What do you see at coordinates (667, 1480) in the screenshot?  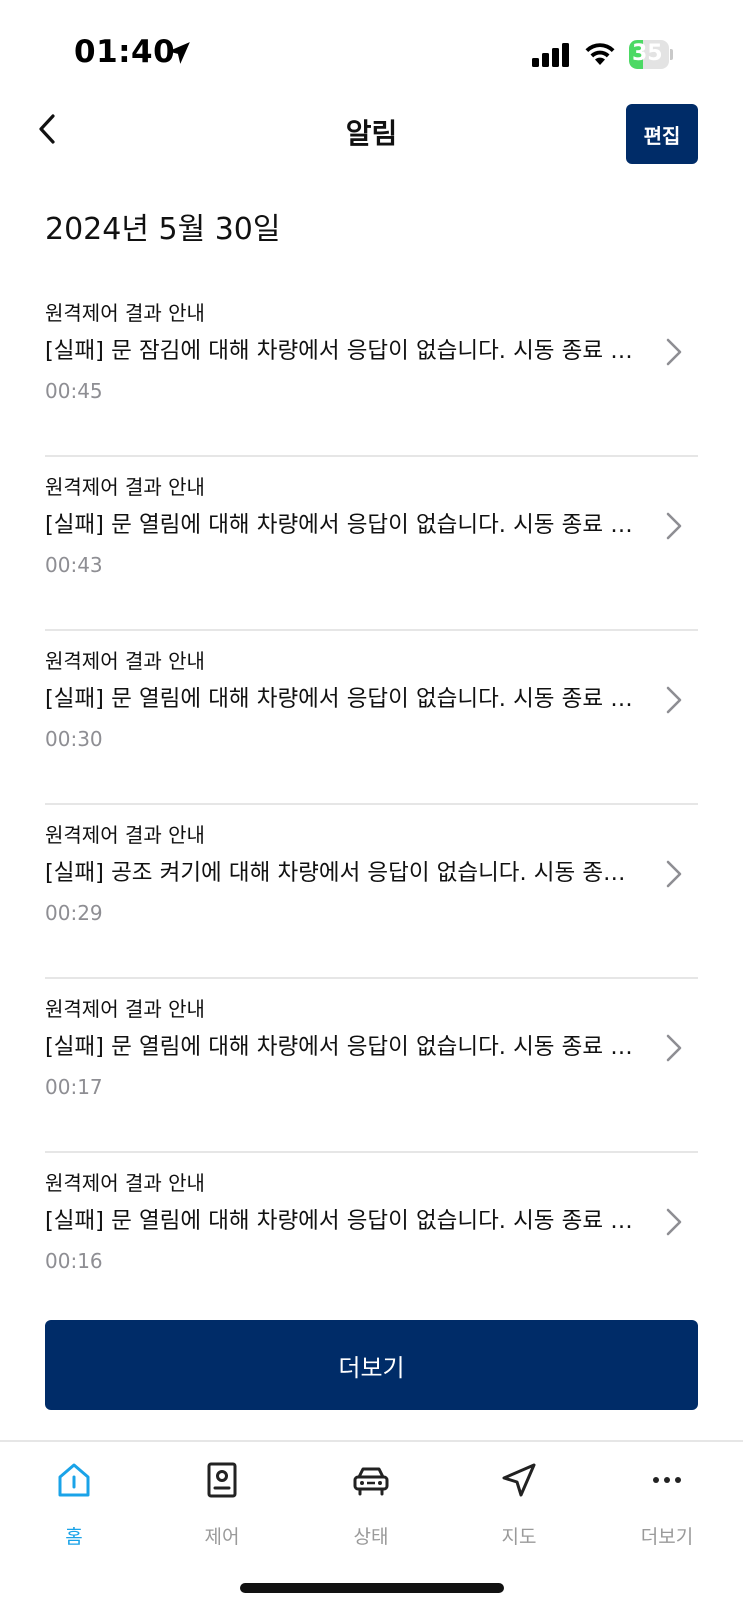 I see `more-dots-icon` at bounding box center [667, 1480].